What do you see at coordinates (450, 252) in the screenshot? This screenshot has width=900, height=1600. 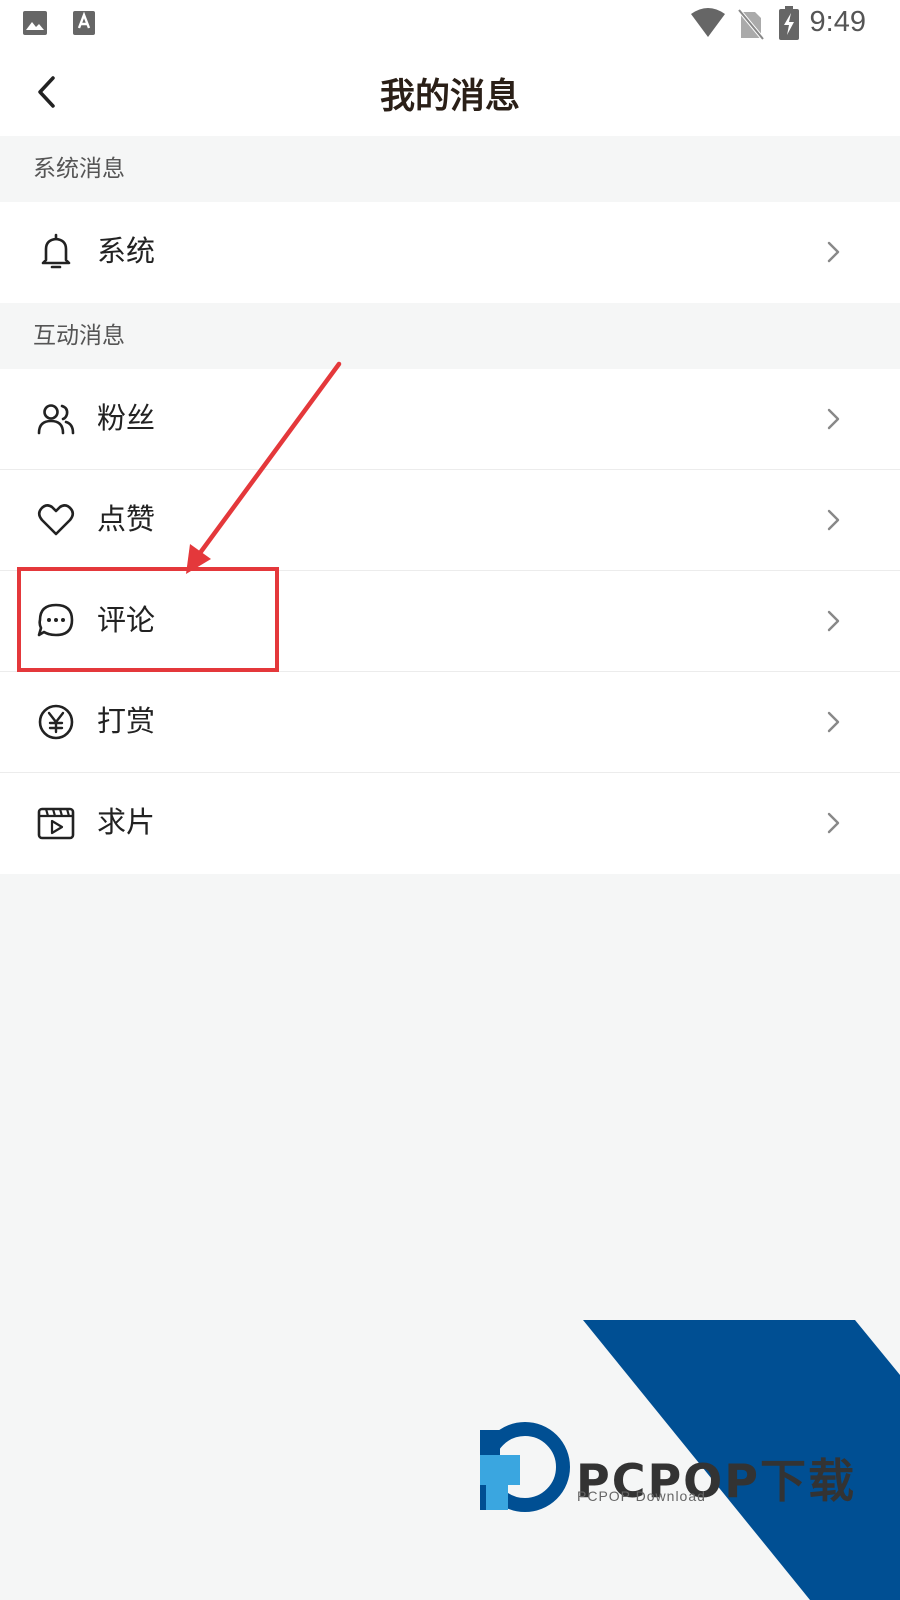 I see `list-item-system: 系统` at bounding box center [450, 252].